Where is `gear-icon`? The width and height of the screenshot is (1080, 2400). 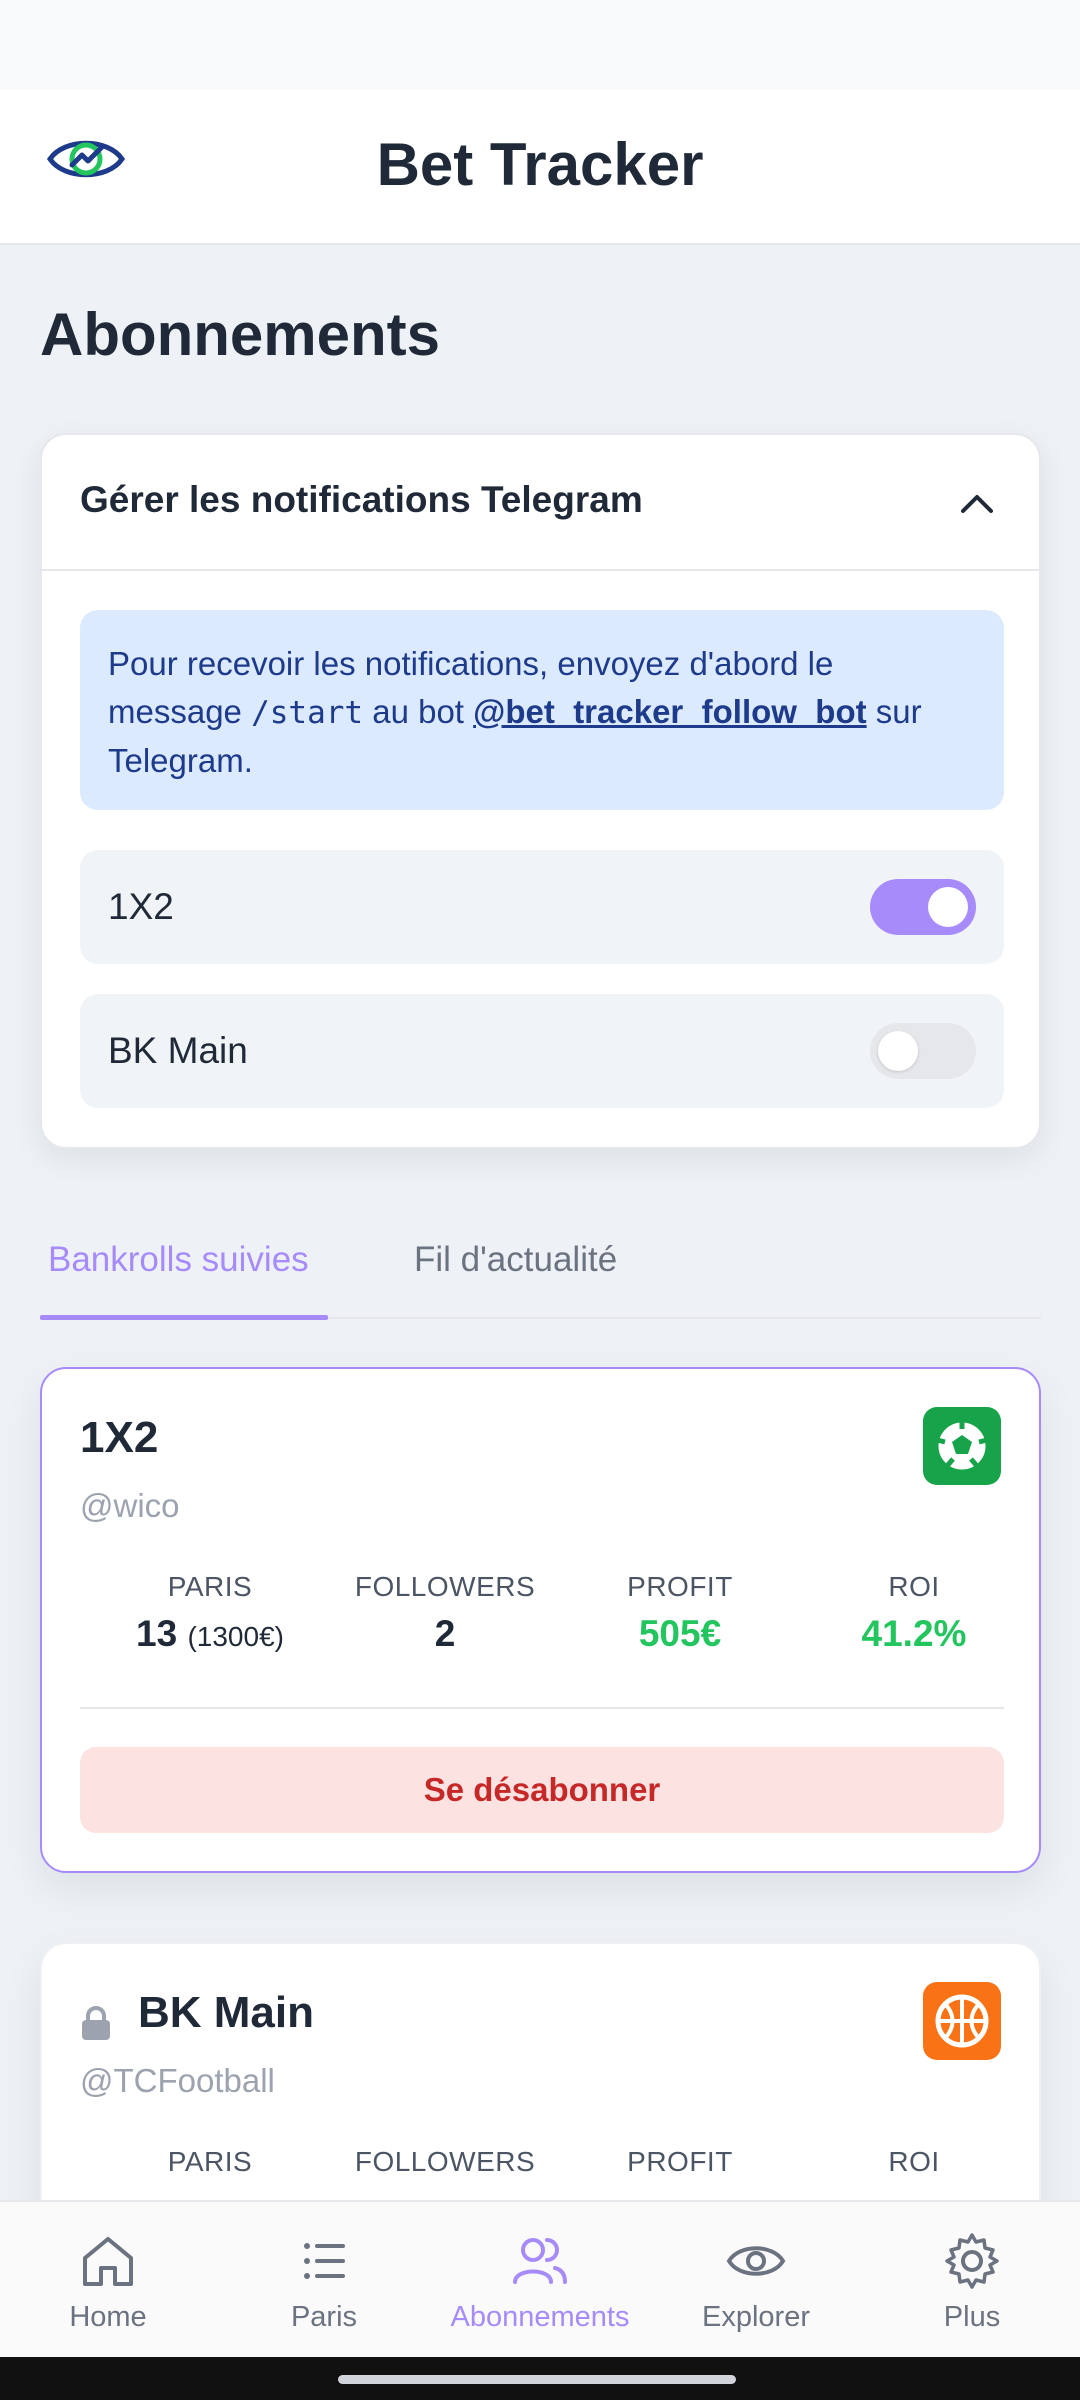
gear-icon is located at coordinates (972, 2261).